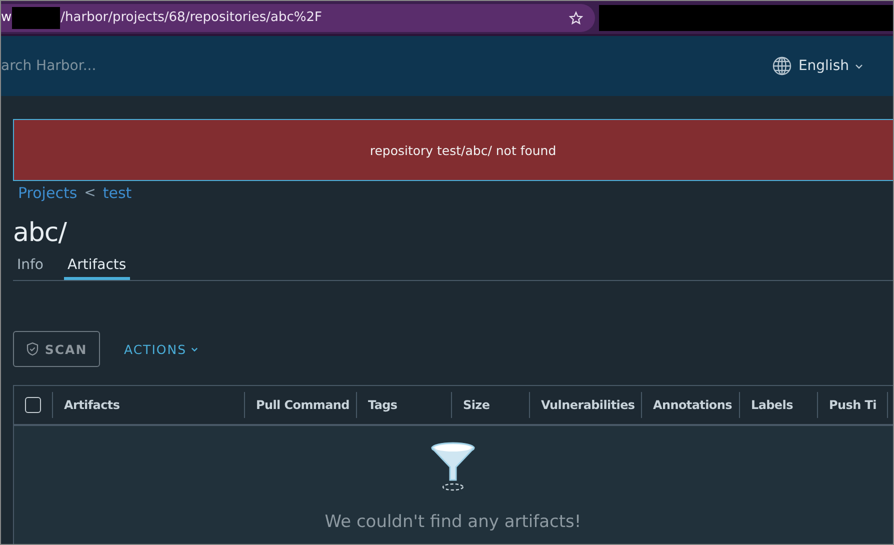 Image resolution: width=894 pixels, height=545 pixels. I want to click on funnel-icon, so click(453, 466).